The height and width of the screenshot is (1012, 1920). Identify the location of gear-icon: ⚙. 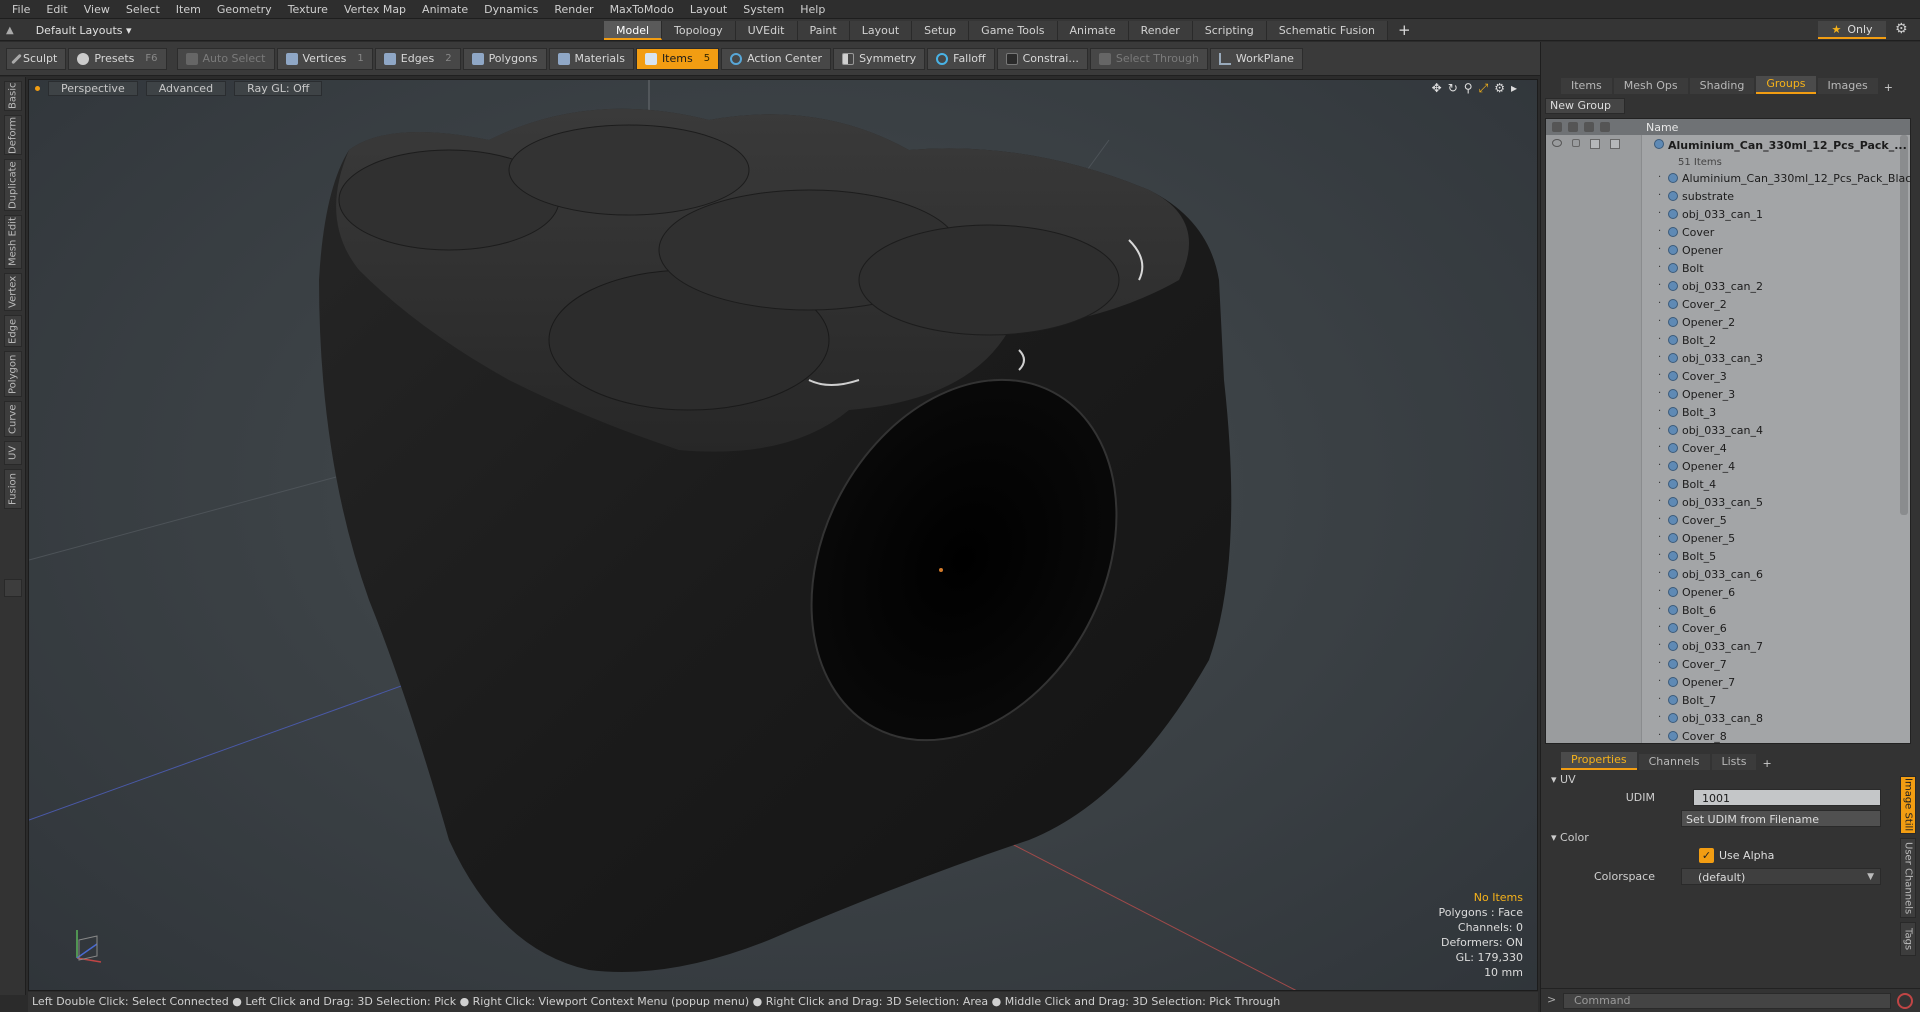
(1901, 29).